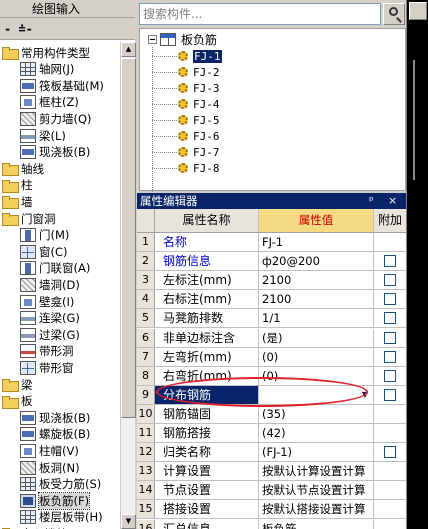 Image resolution: width=428 pixels, height=529 pixels. I want to click on tree-item: 剪力墙(Q), so click(56, 118).